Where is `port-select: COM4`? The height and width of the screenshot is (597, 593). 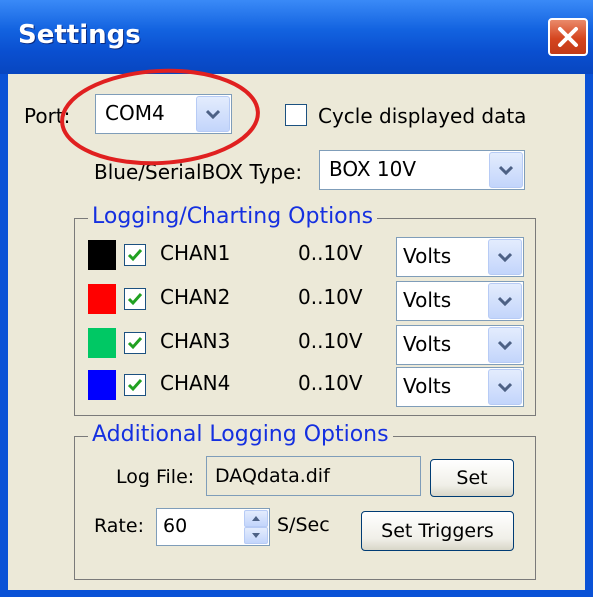
port-select: COM4 is located at coordinates (163, 114).